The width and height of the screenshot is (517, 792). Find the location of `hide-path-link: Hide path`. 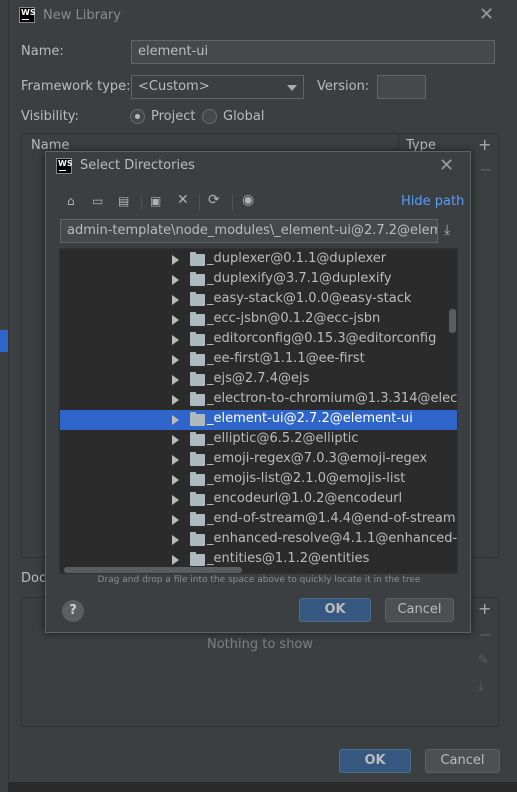

hide-path-link: Hide path is located at coordinates (432, 201).